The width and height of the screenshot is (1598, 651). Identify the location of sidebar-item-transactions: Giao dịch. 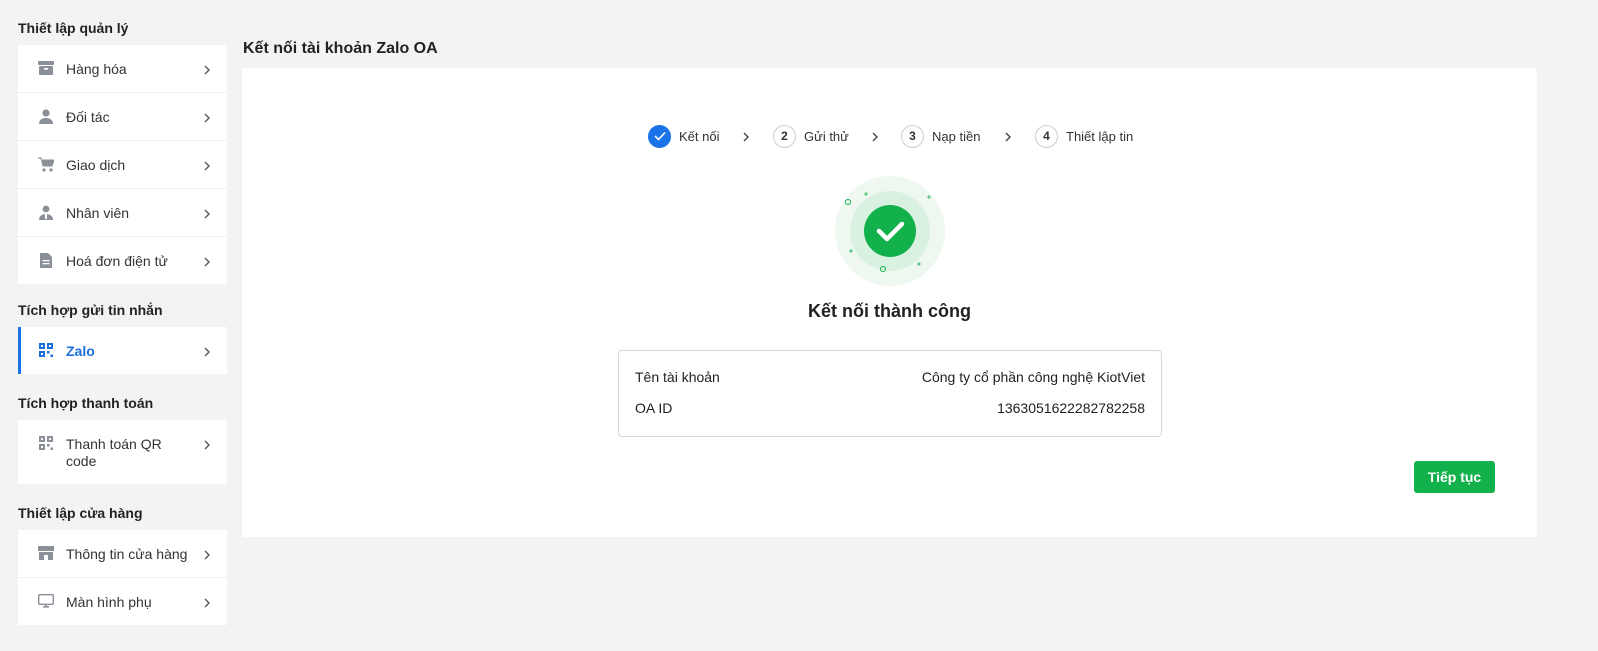
(122, 165).